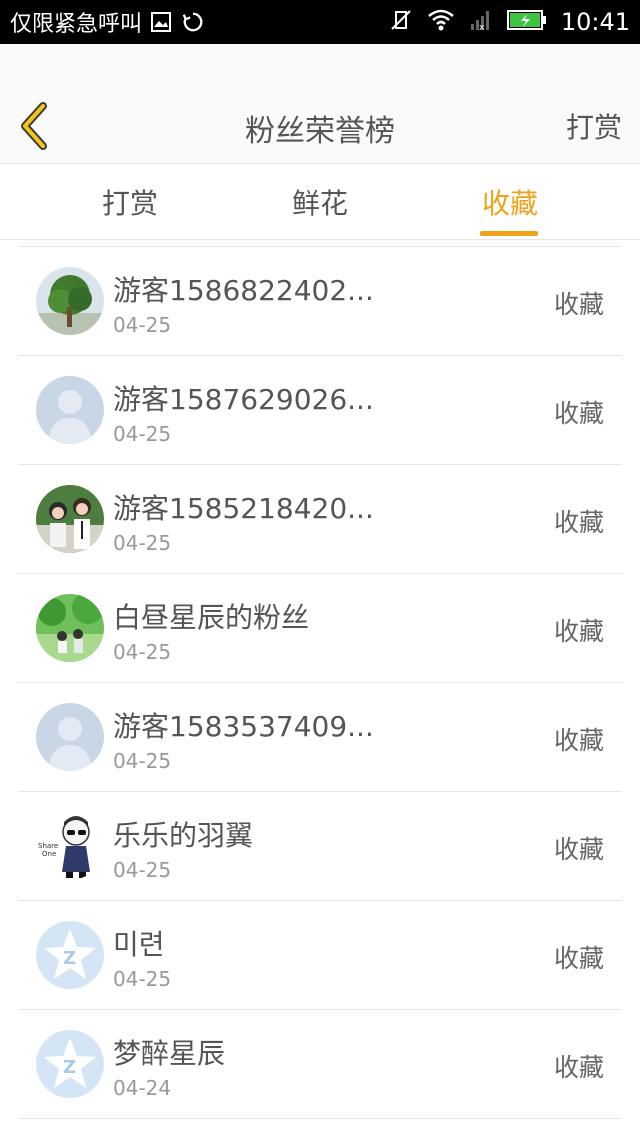  Describe the element at coordinates (320, 1064) in the screenshot. I see `list-item: Z 梦醉星辰 04-24 收藏` at that location.